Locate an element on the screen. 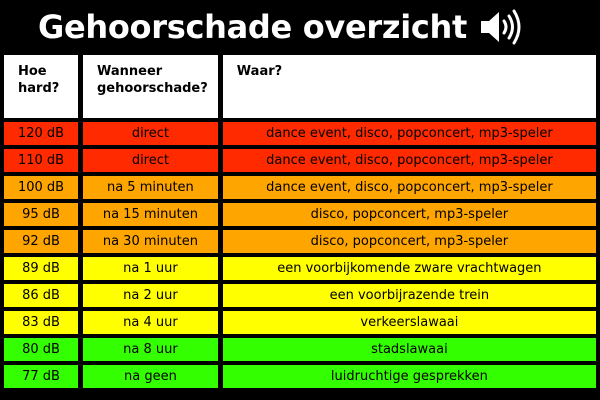 This screenshot has height=400, width=600. cell-level: 100 dB is located at coordinates (41, 187).